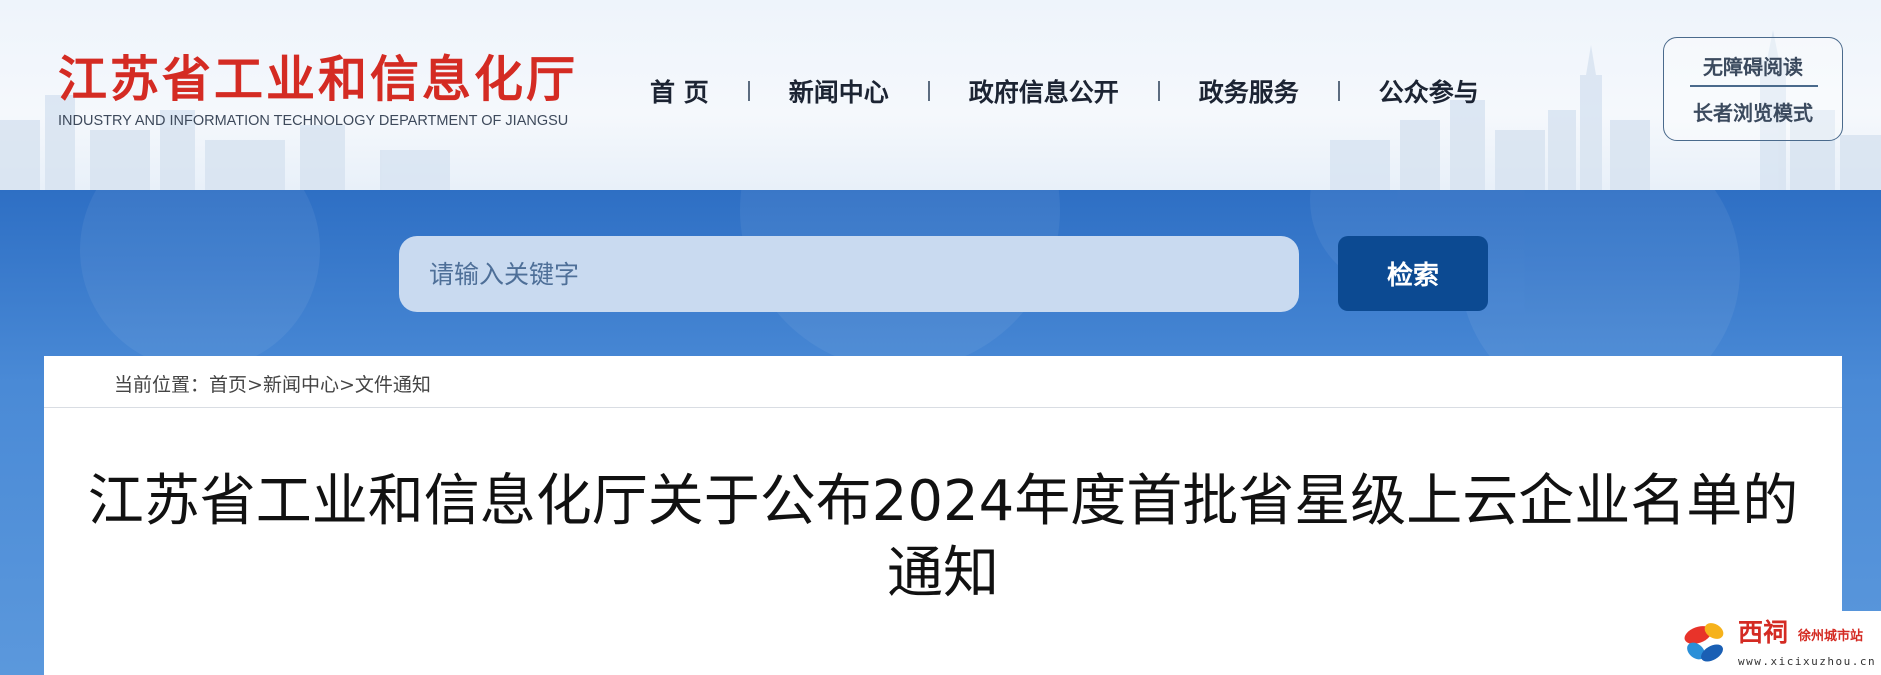 The image size is (1881, 675). What do you see at coordinates (1044, 91) in the screenshot?
I see `nav-gov-info-disclosure: 政府信息公开` at bounding box center [1044, 91].